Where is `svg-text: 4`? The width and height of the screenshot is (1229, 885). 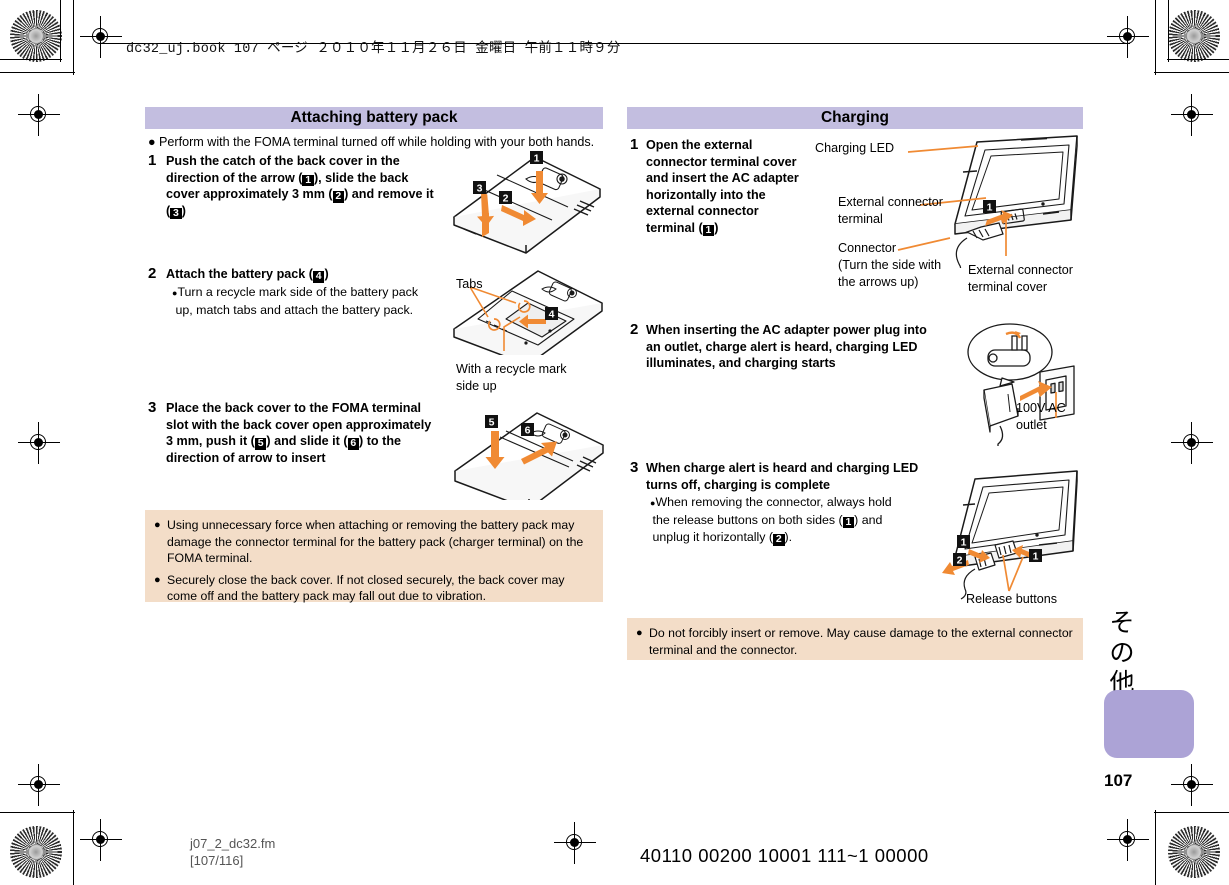
svg-text: 4 is located at coordinates (552, 315).